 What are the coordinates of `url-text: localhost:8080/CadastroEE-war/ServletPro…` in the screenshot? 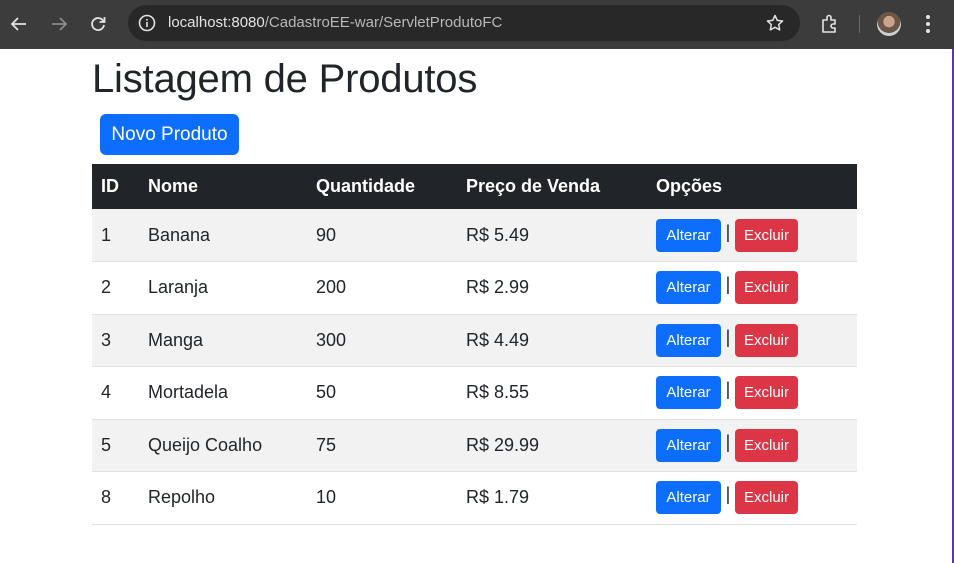 It's located at (335, 23).